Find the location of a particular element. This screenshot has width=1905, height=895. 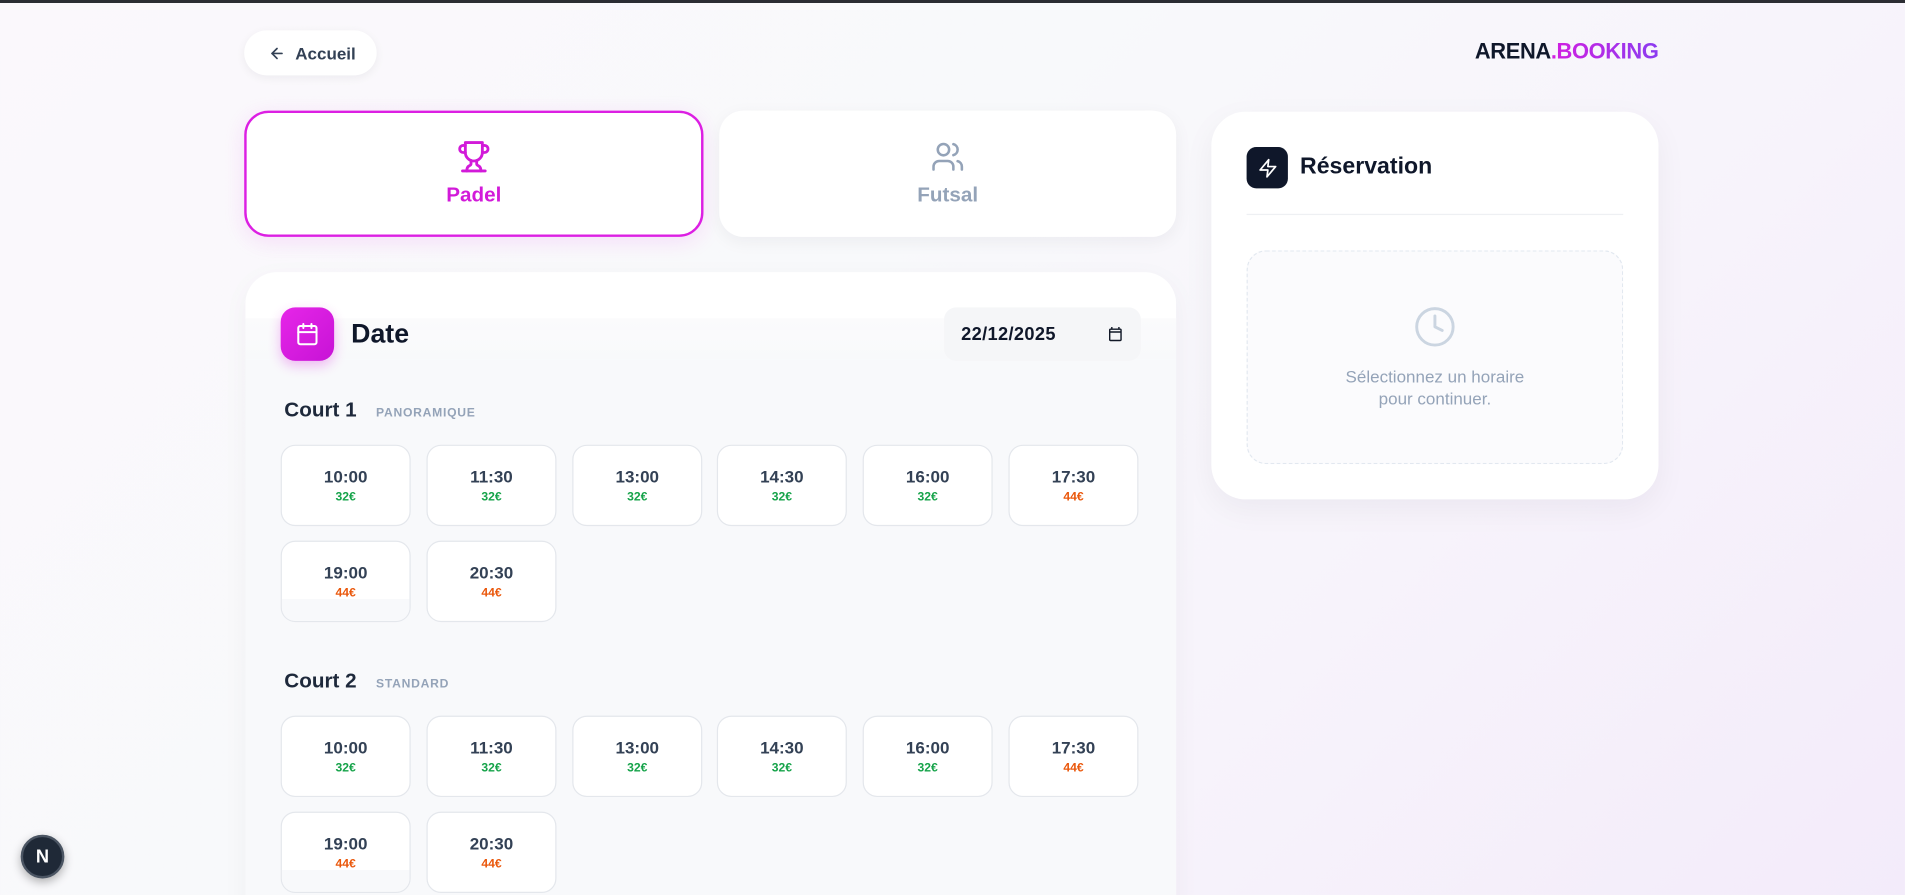

calendar-picker-icon is located at coordinates (1115, 334).